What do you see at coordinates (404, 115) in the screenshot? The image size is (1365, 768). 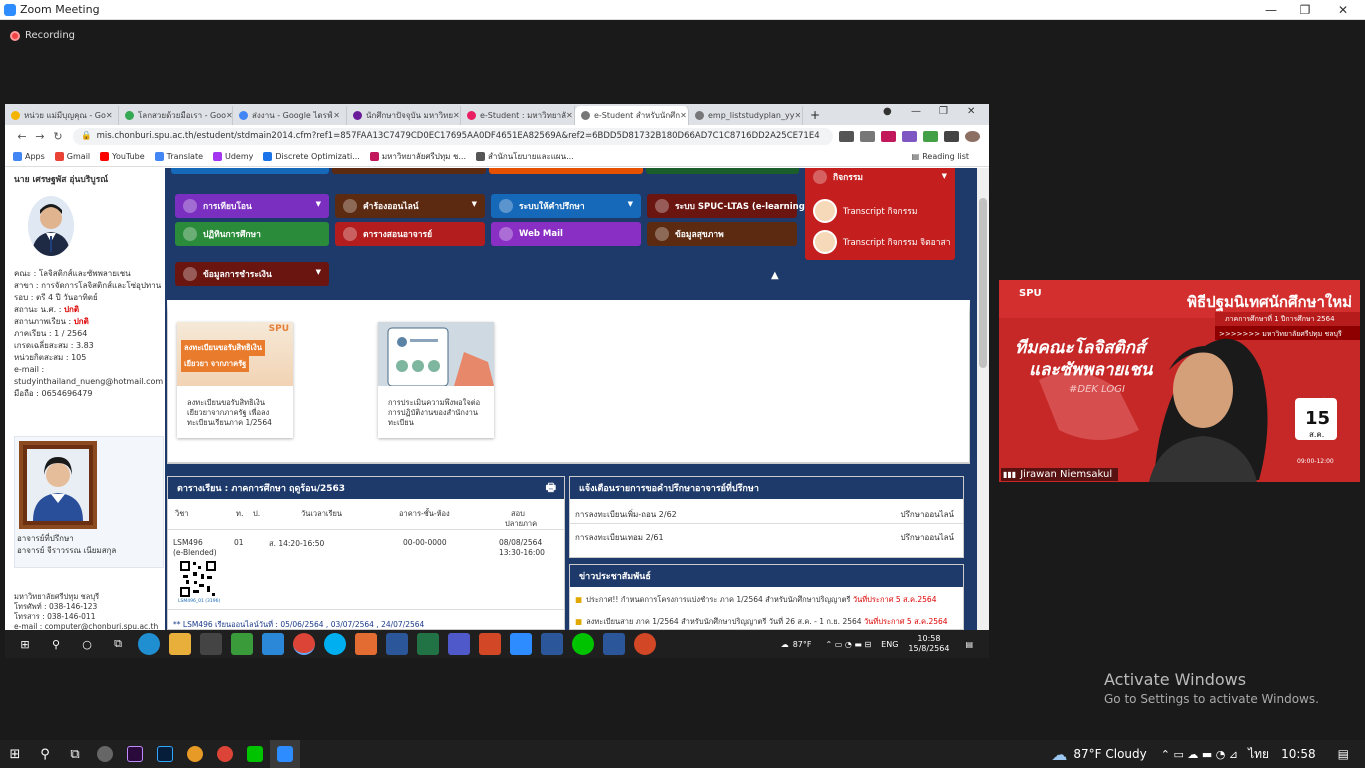 I see `browser-tab: นักศึกษาปัจจุบัน มหาวิทย ✕` at bounding box center [404, 115].